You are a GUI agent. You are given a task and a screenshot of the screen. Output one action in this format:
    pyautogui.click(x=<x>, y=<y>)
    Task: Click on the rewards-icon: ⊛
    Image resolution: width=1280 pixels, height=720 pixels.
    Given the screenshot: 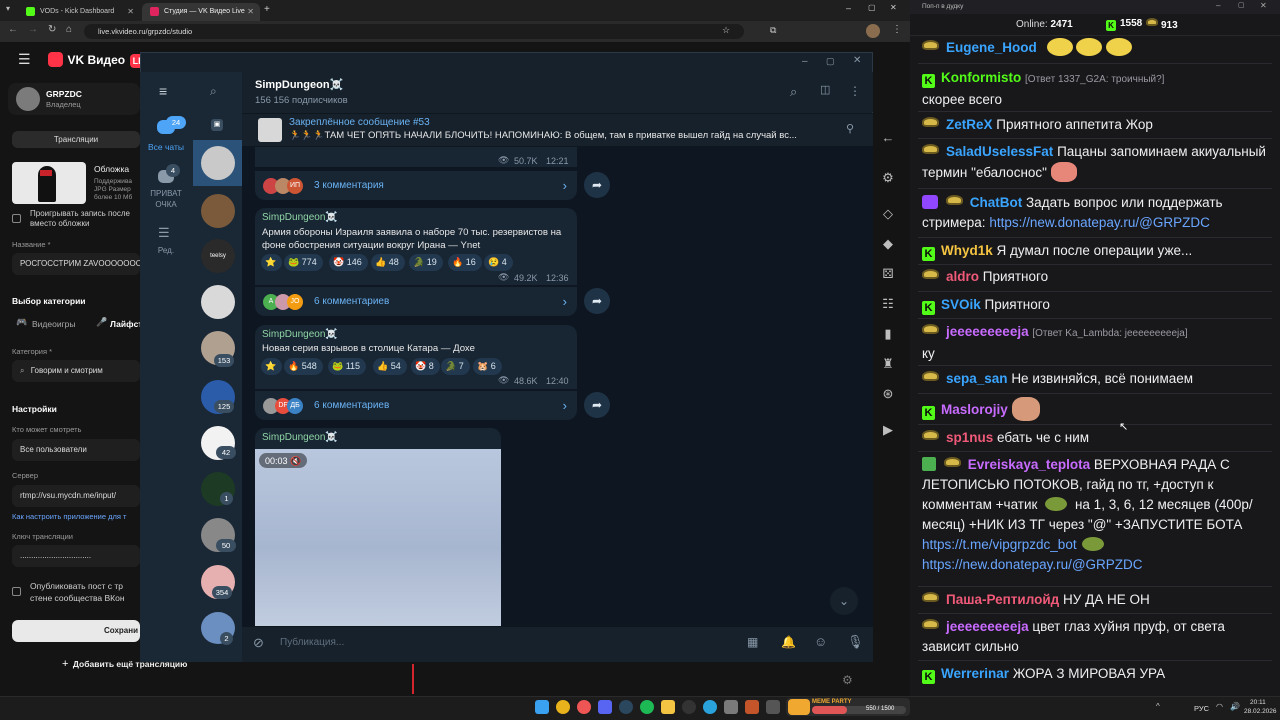 What is the action you would take?
    pyautogui.click(x=888, y=395)
    